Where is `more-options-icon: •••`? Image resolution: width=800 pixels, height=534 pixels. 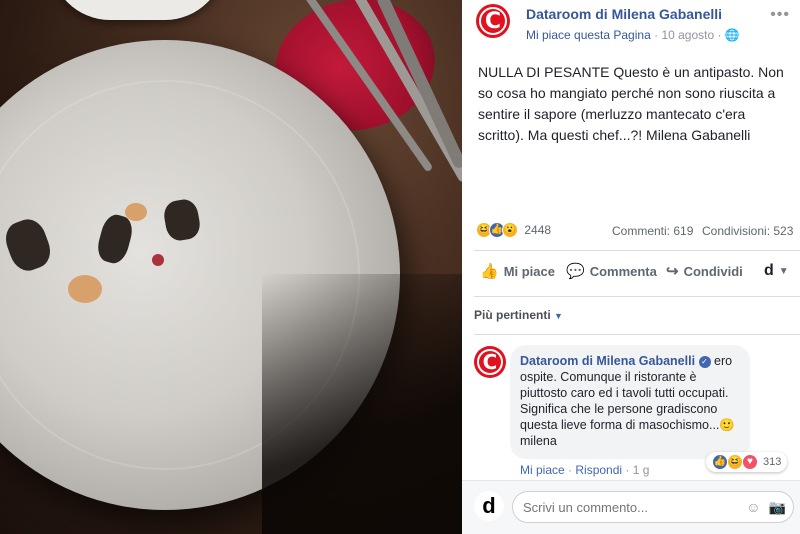 more-options-icon: ••• is located at coordinates (780, 15).